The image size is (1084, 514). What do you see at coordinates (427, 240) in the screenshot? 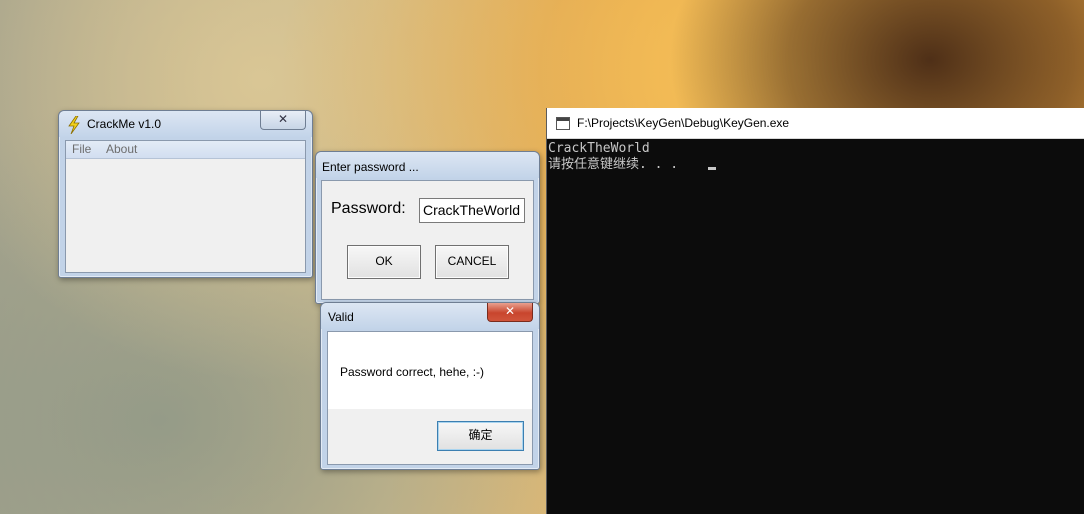
I see `password-dialog-client: Password: CrackTheWorld OK CANCEL` at bounding box center [427, 240].